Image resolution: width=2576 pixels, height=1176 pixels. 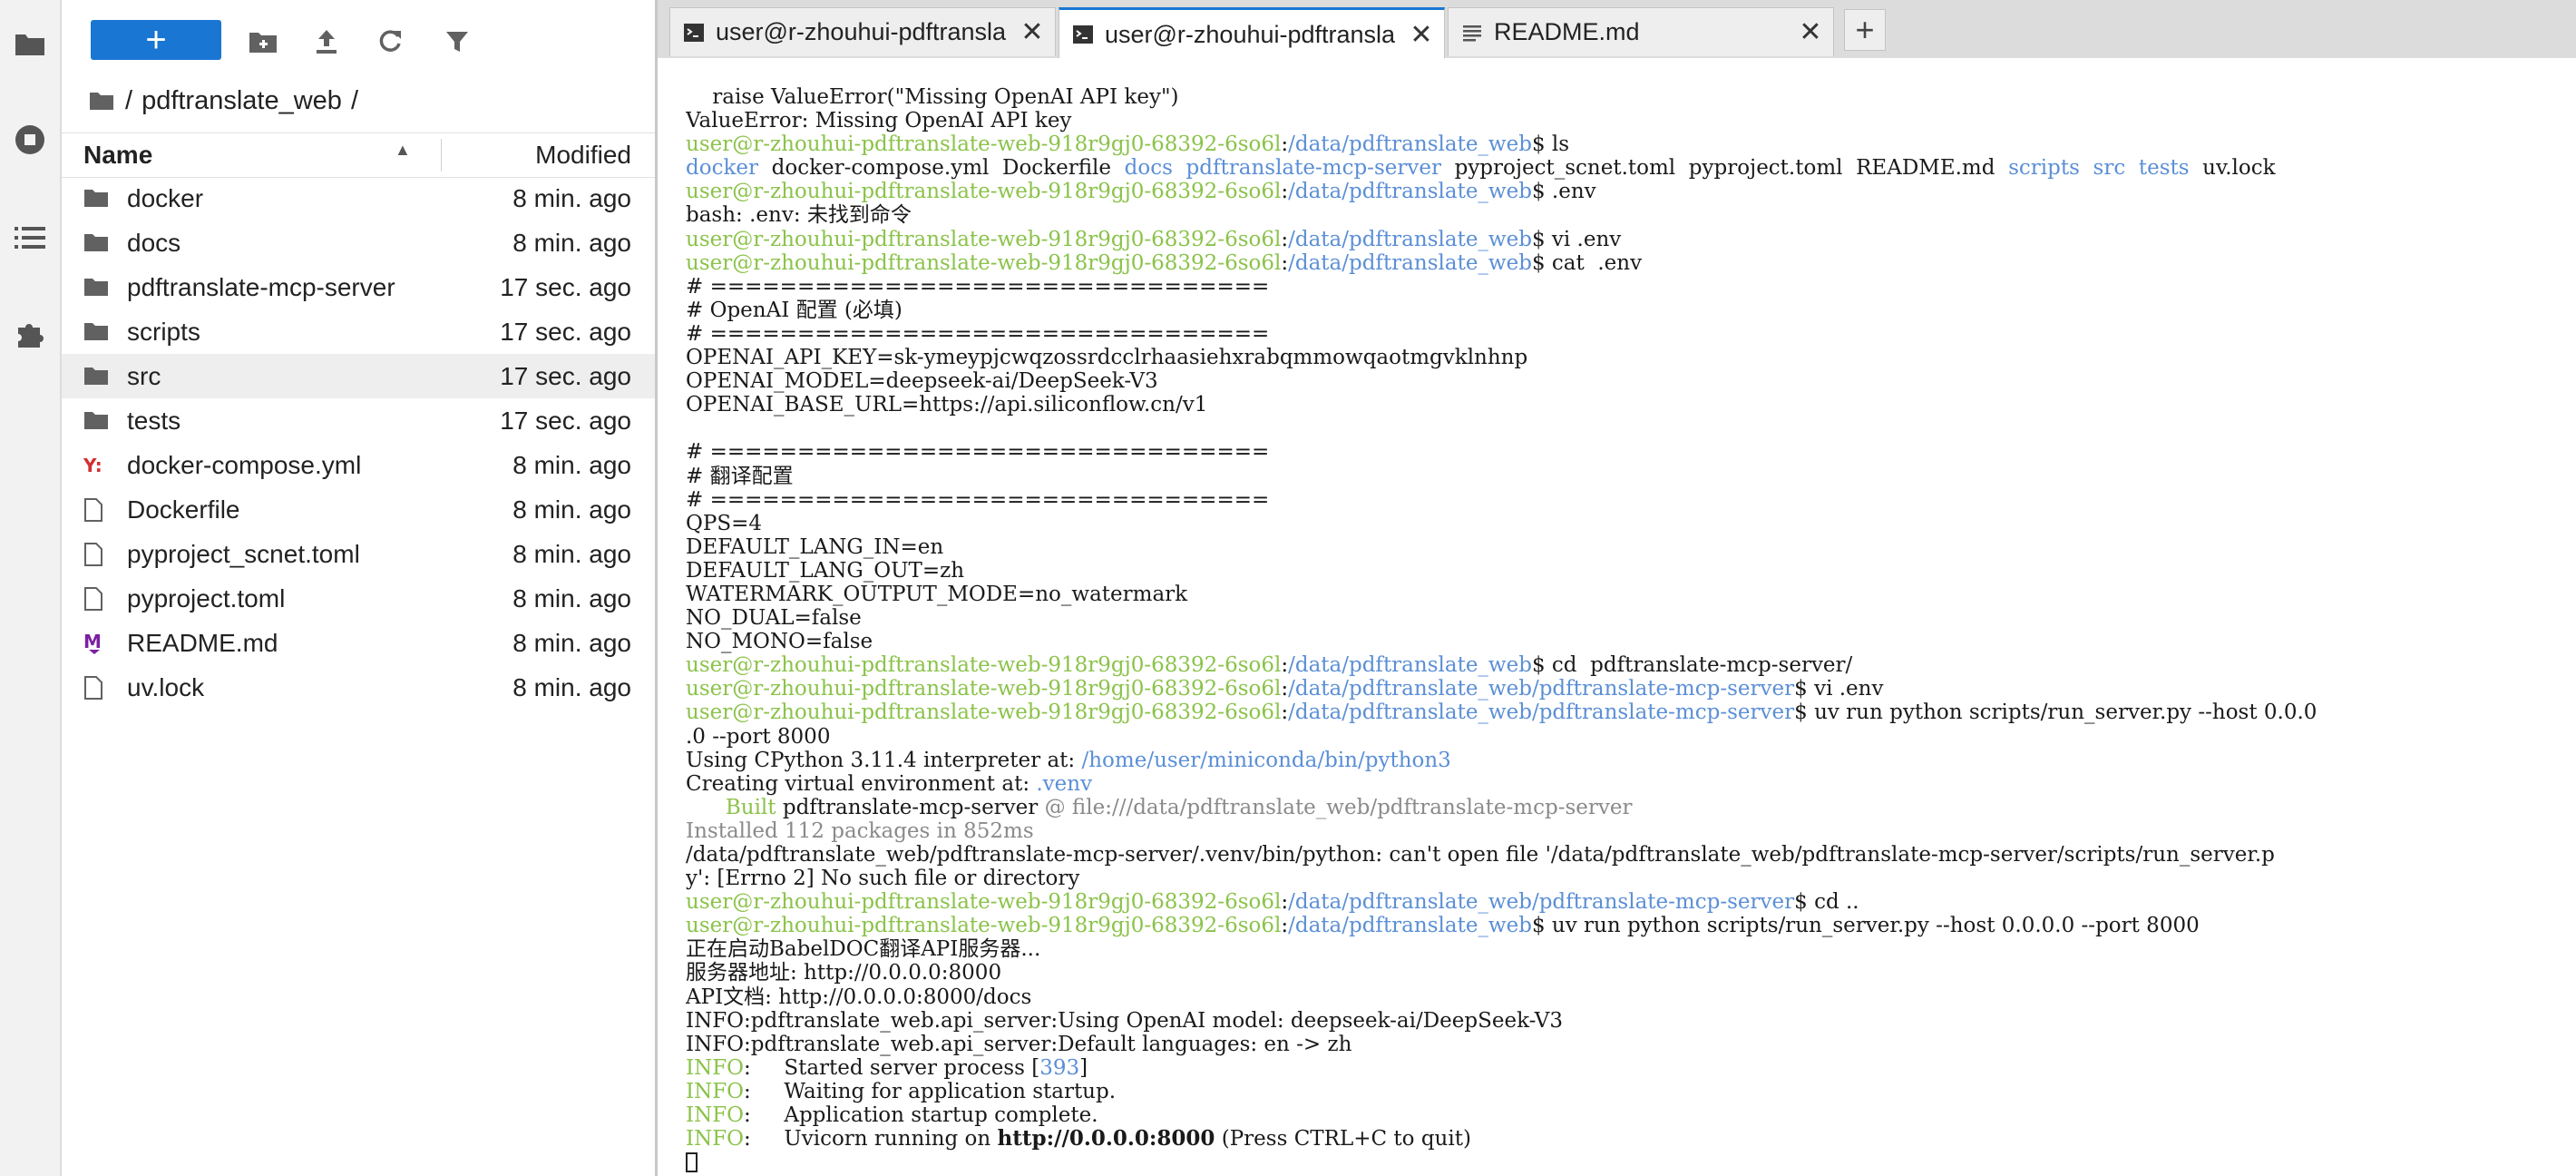 I want to click on file-name: docker, so click(x=165, y=198).